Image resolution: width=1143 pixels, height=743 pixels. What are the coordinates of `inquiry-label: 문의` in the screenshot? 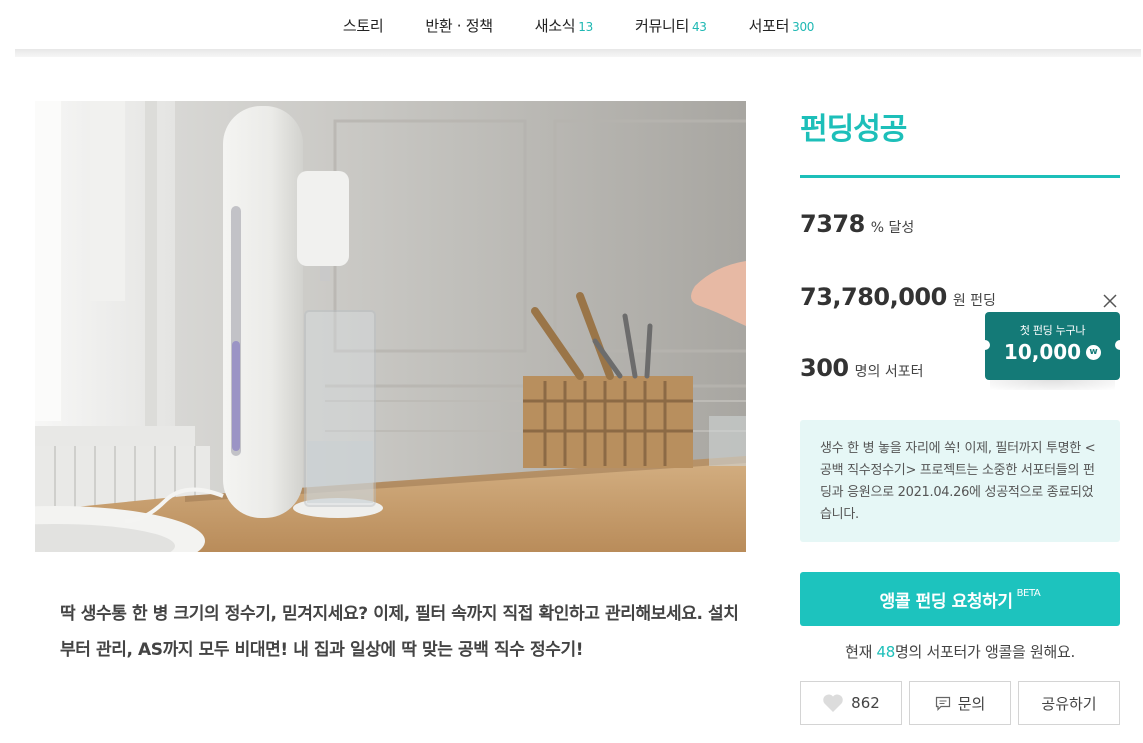 It's located at (971, 703).